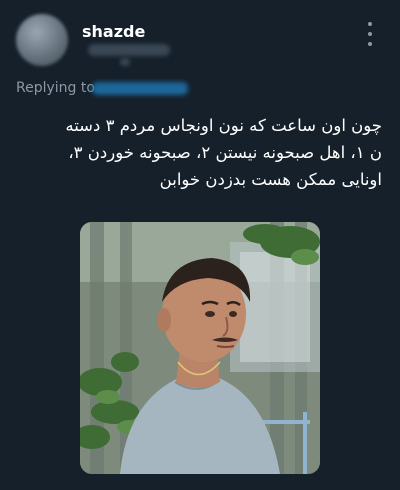 Image resolution: width=400 pixels, height=490 pixels. What do you see at coordinates (125, 62) in the screenshot?
I see `blurred-handle-tail` at bounding box center [125, 62].